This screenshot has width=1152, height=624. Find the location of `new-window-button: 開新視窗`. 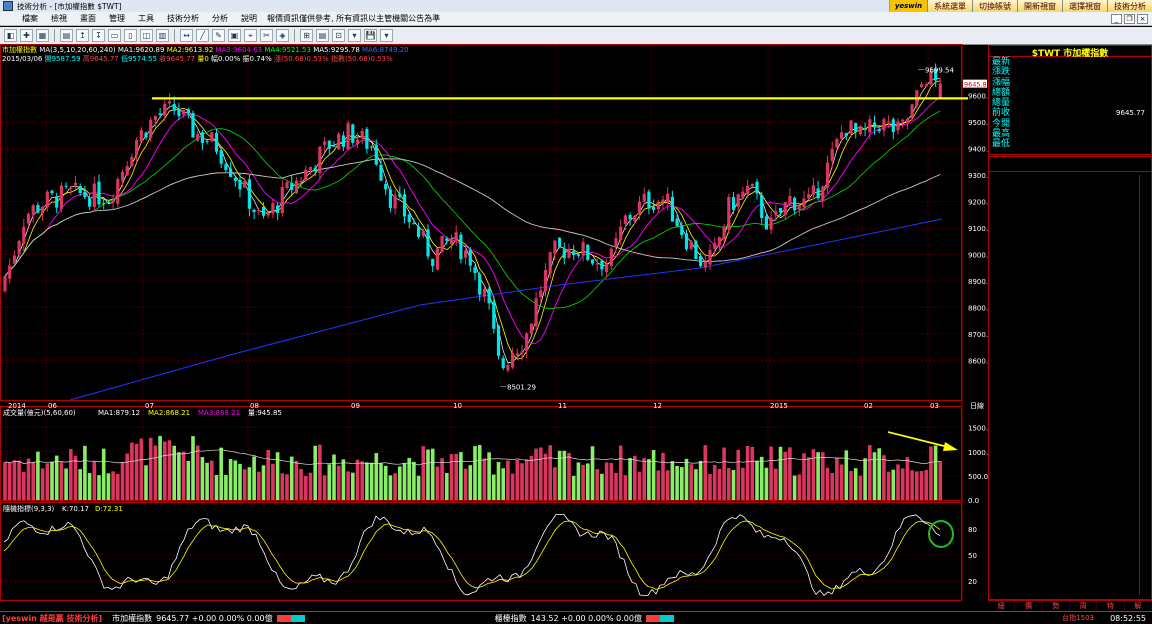

new-window-button: 開新視窗 is located at coordinates (1039, 6).